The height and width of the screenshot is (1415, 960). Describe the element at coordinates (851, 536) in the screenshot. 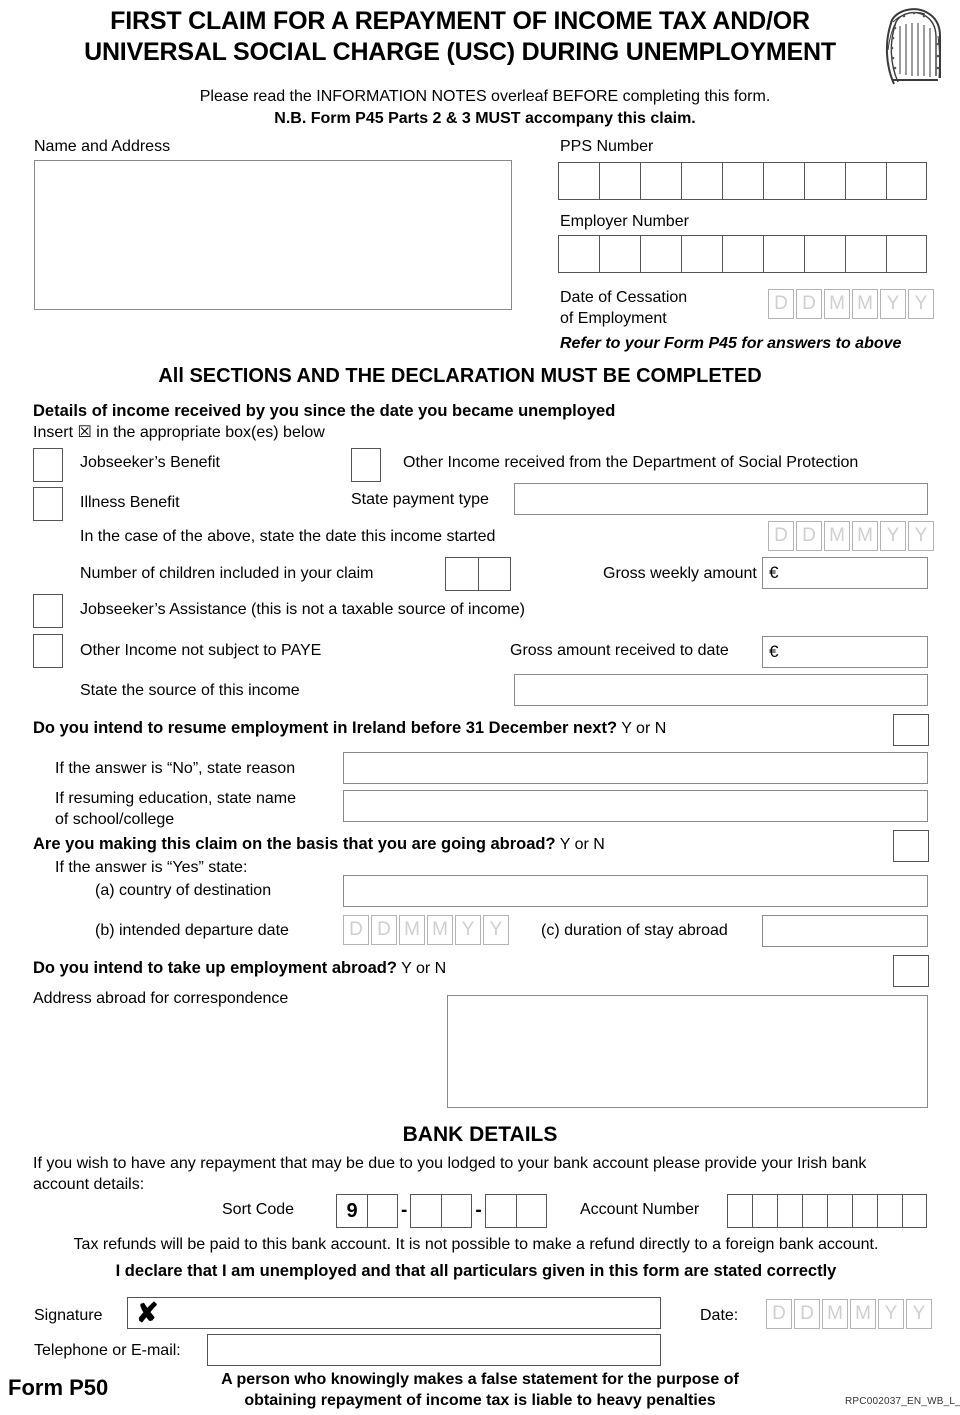

I see `income-started-date-input: D D M M Y Y` at that location.